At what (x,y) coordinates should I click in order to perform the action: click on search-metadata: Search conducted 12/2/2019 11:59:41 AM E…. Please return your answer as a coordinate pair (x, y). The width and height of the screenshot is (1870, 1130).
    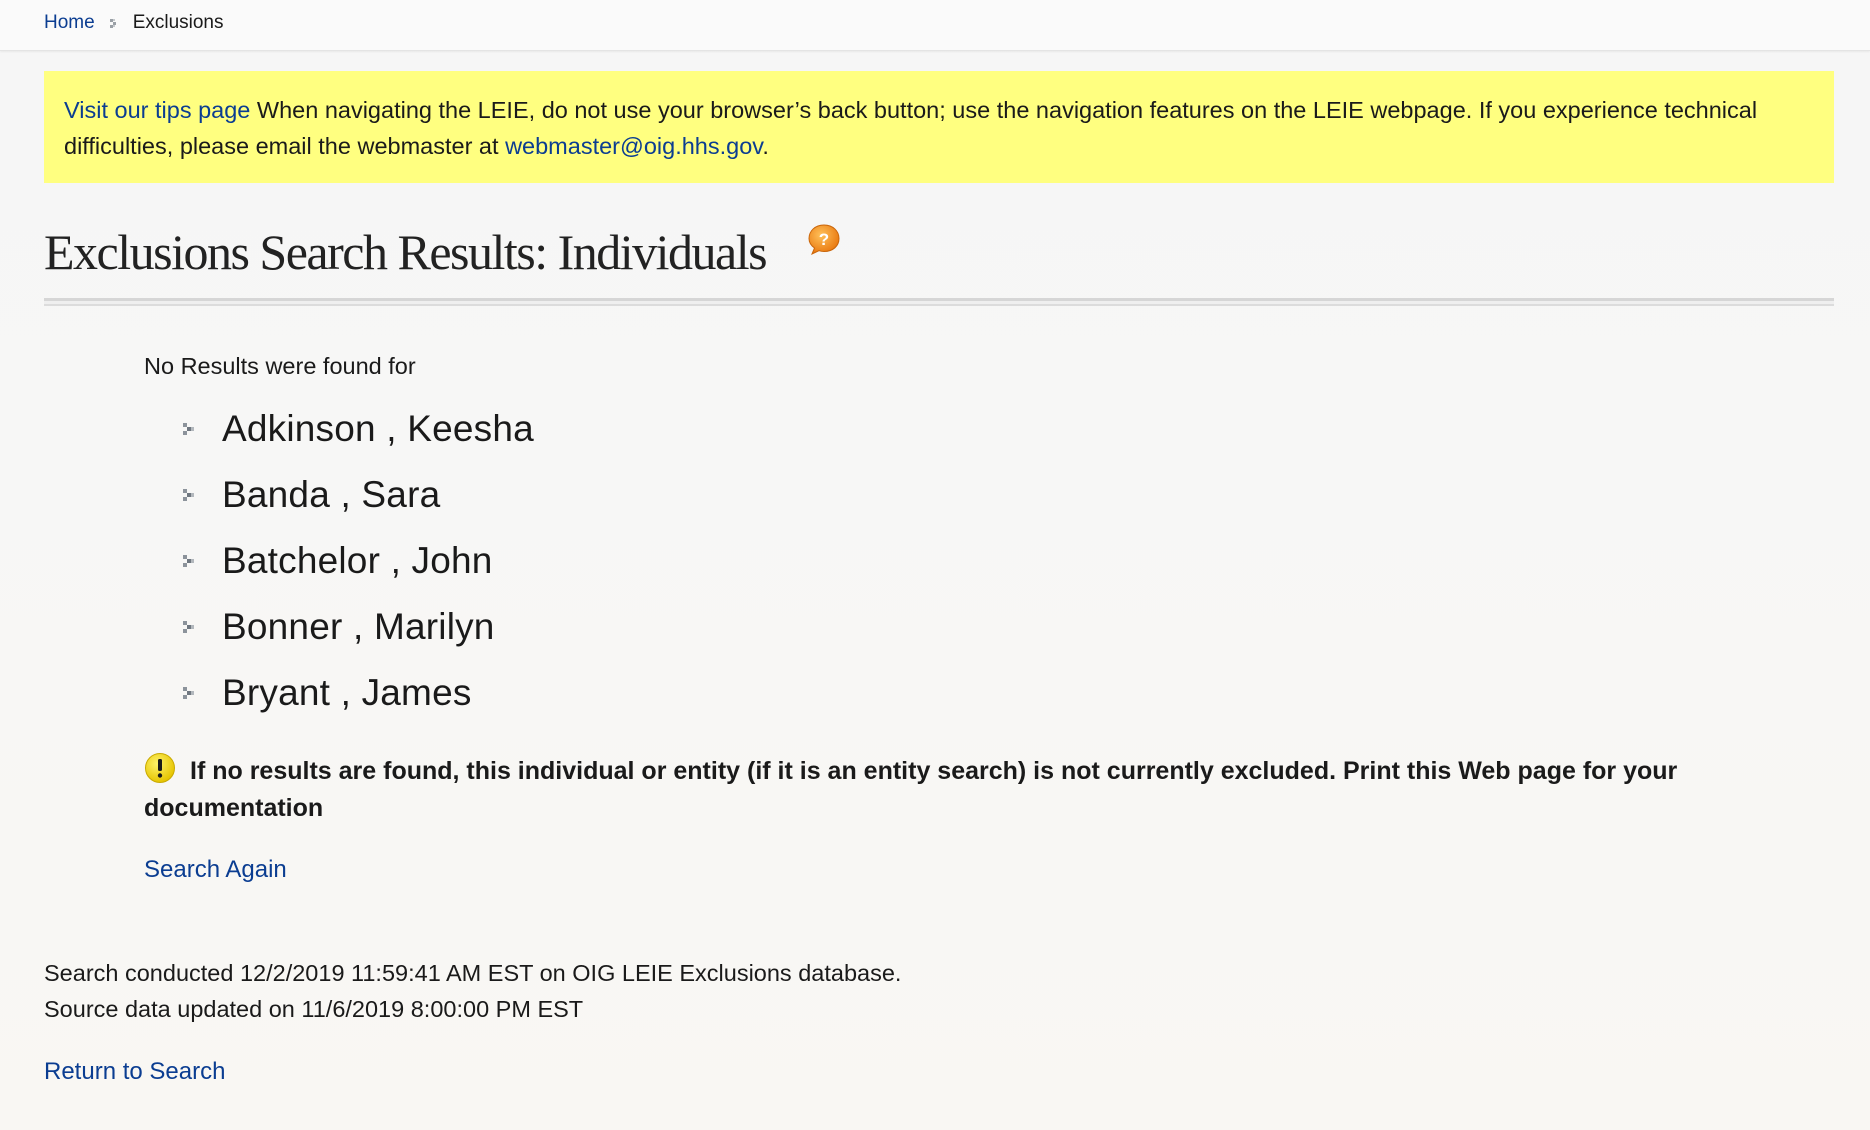
    Looking at the image, I should click on (472, 991).